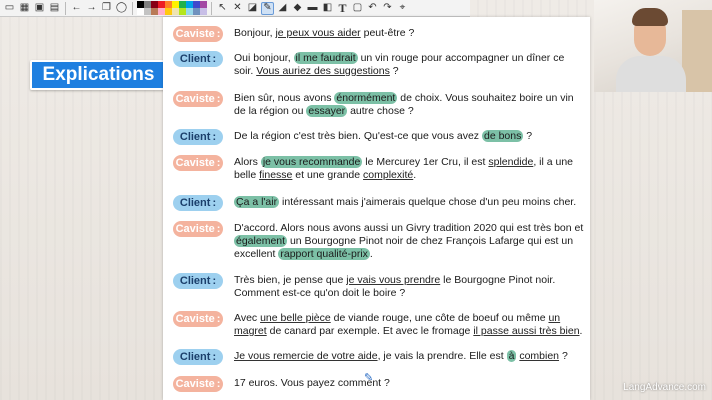 The image size is (712, 400). I want to click on tools-icon: ✕, so click(237, 8).